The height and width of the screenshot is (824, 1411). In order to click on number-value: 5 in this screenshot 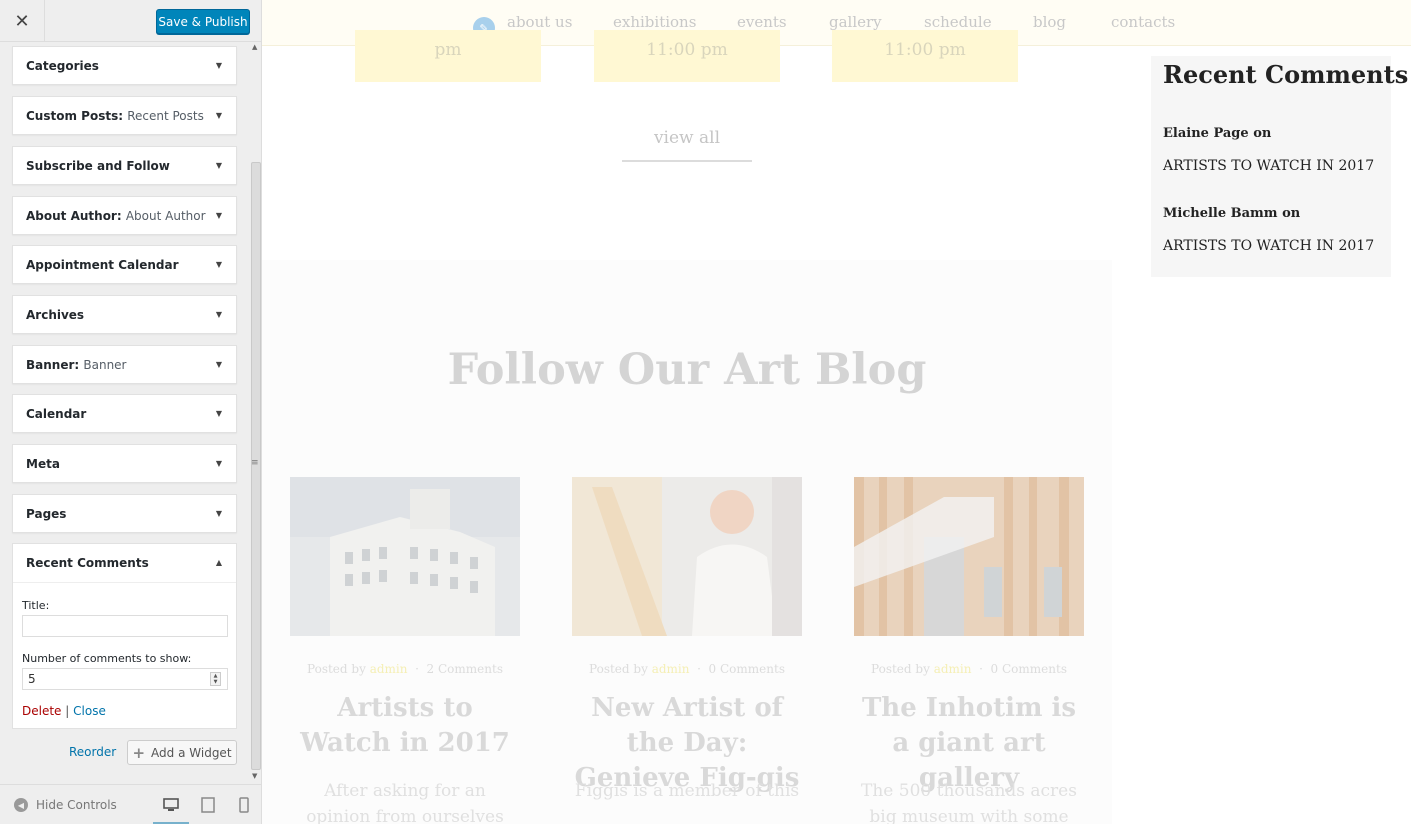, I will do `click(32, 679)`.